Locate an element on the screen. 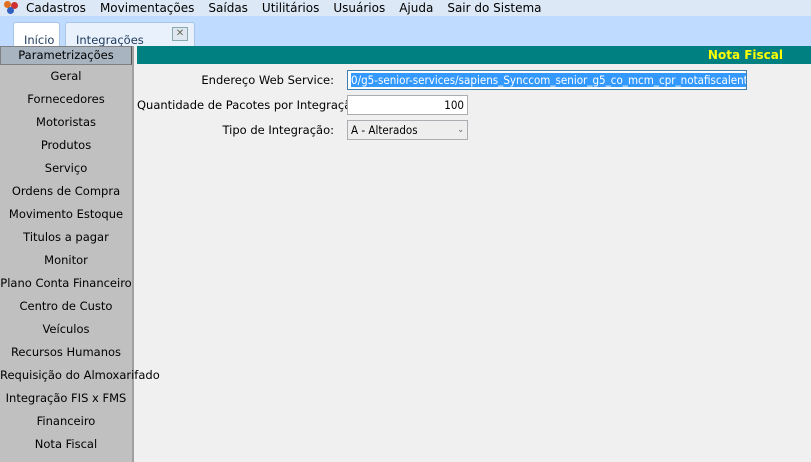 Image resolution: width=811 pixels, height=462 pixels. sidebar-item: Monitor is located at coordinates (66, 260).